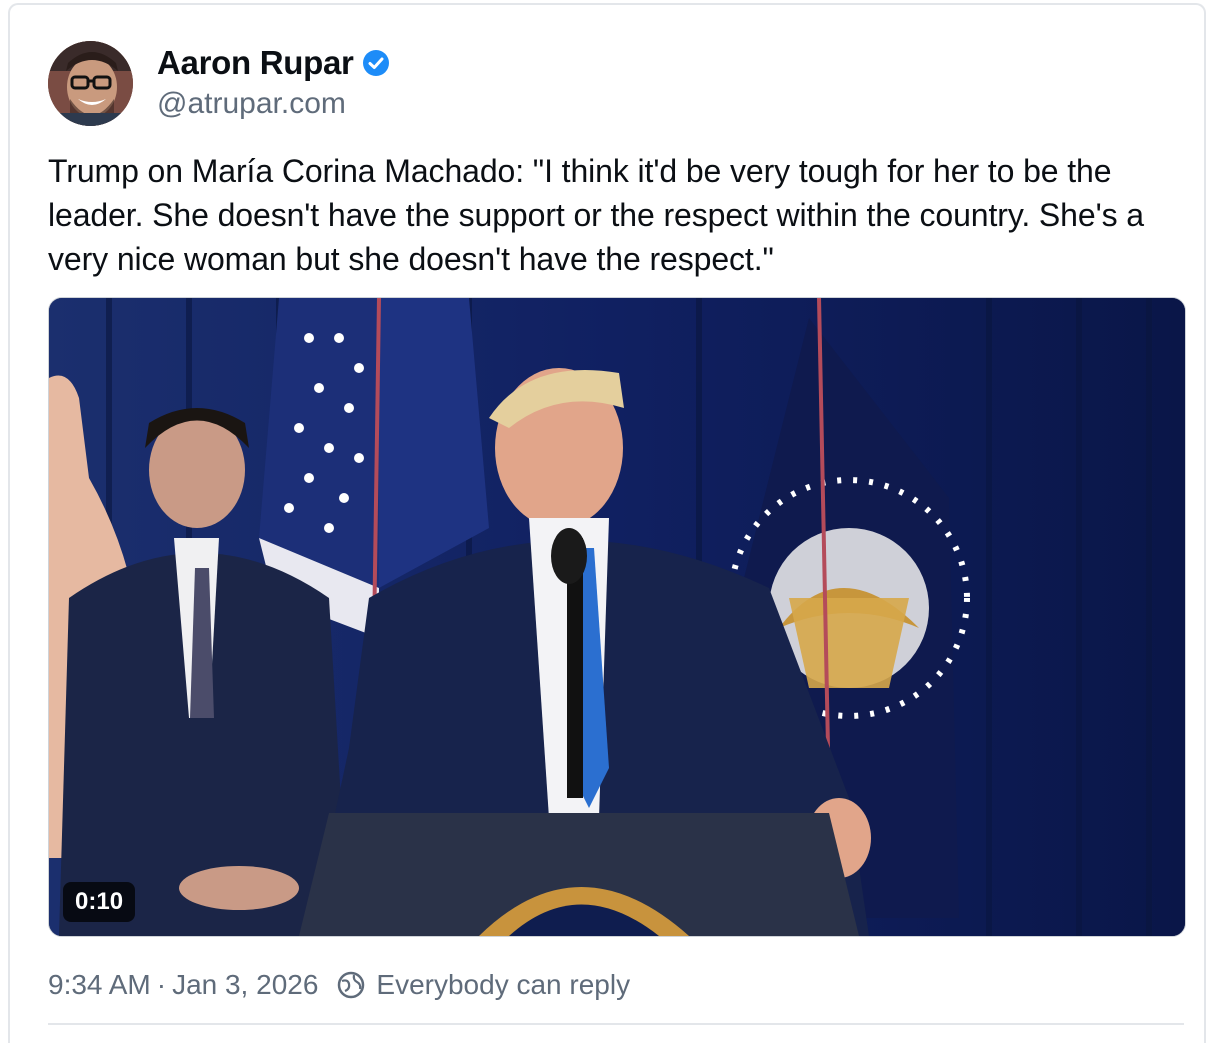 The width and height of the screenshot is (1216, 1043). I want to click on verified-badge-icon, so click(375, 63).